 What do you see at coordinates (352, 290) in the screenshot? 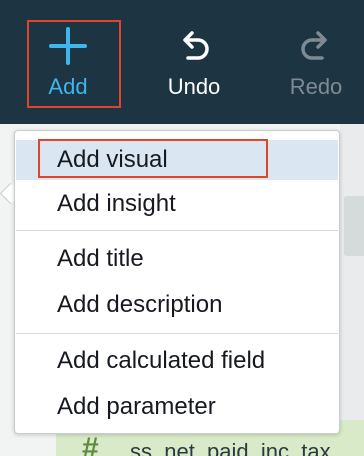
I see `right-panel-edge` at bounding box center [352, 290].